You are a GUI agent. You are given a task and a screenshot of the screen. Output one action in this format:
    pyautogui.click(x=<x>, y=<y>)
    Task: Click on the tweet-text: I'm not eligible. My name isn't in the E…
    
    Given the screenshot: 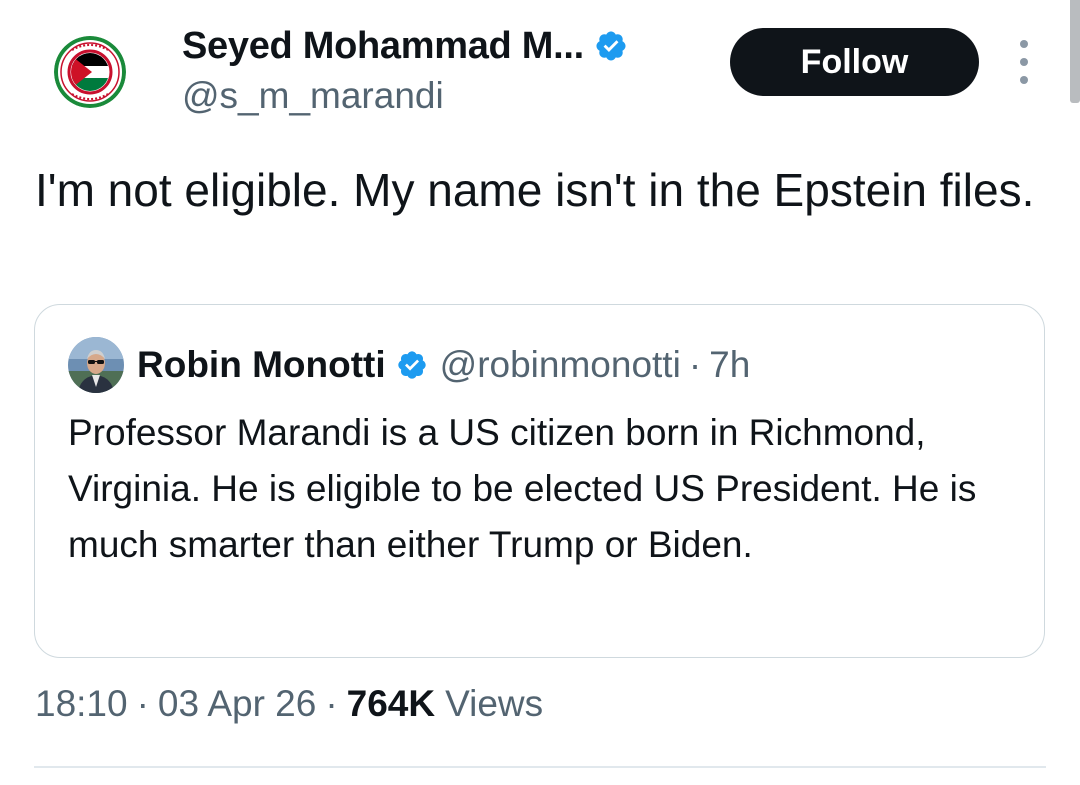 What is the action you would take?
    pyautogui.click(x=535, y=190)
    